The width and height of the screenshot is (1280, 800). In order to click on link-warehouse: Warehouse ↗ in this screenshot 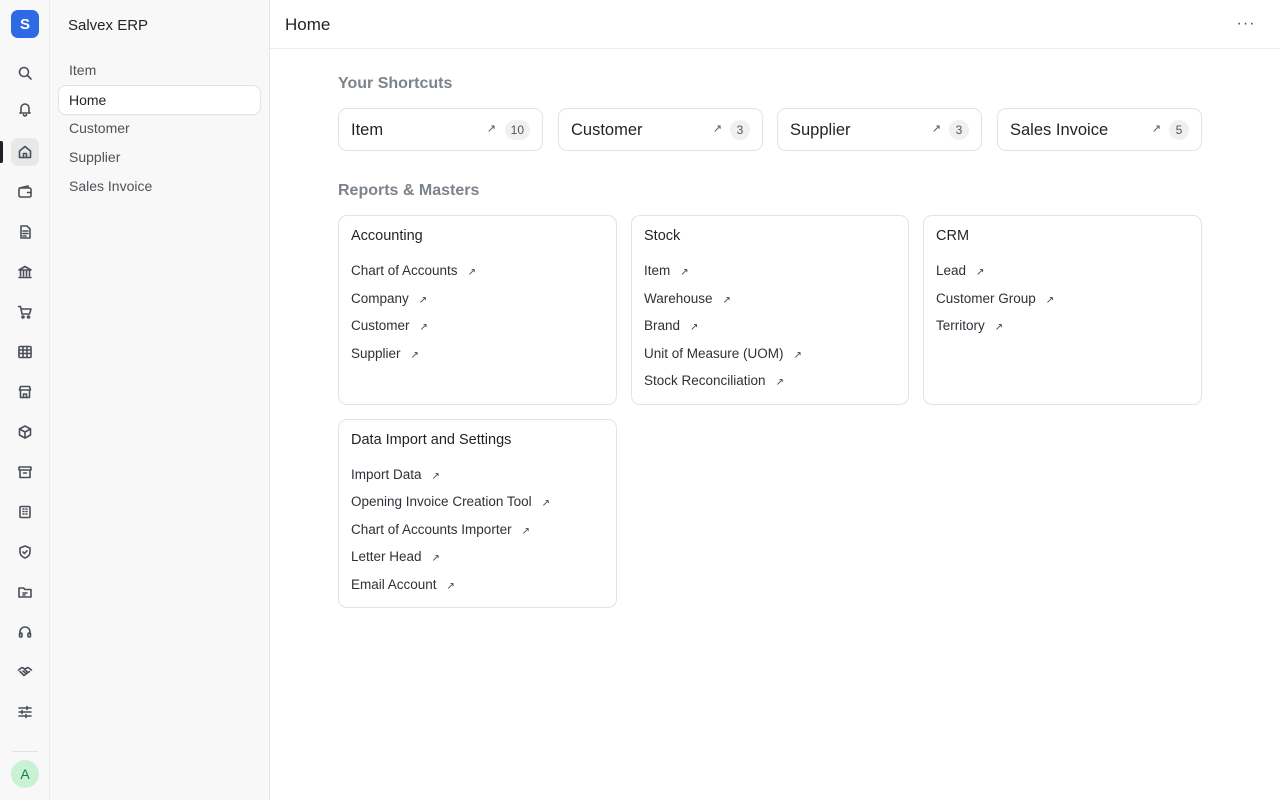, I will do `click(687, 298)`.